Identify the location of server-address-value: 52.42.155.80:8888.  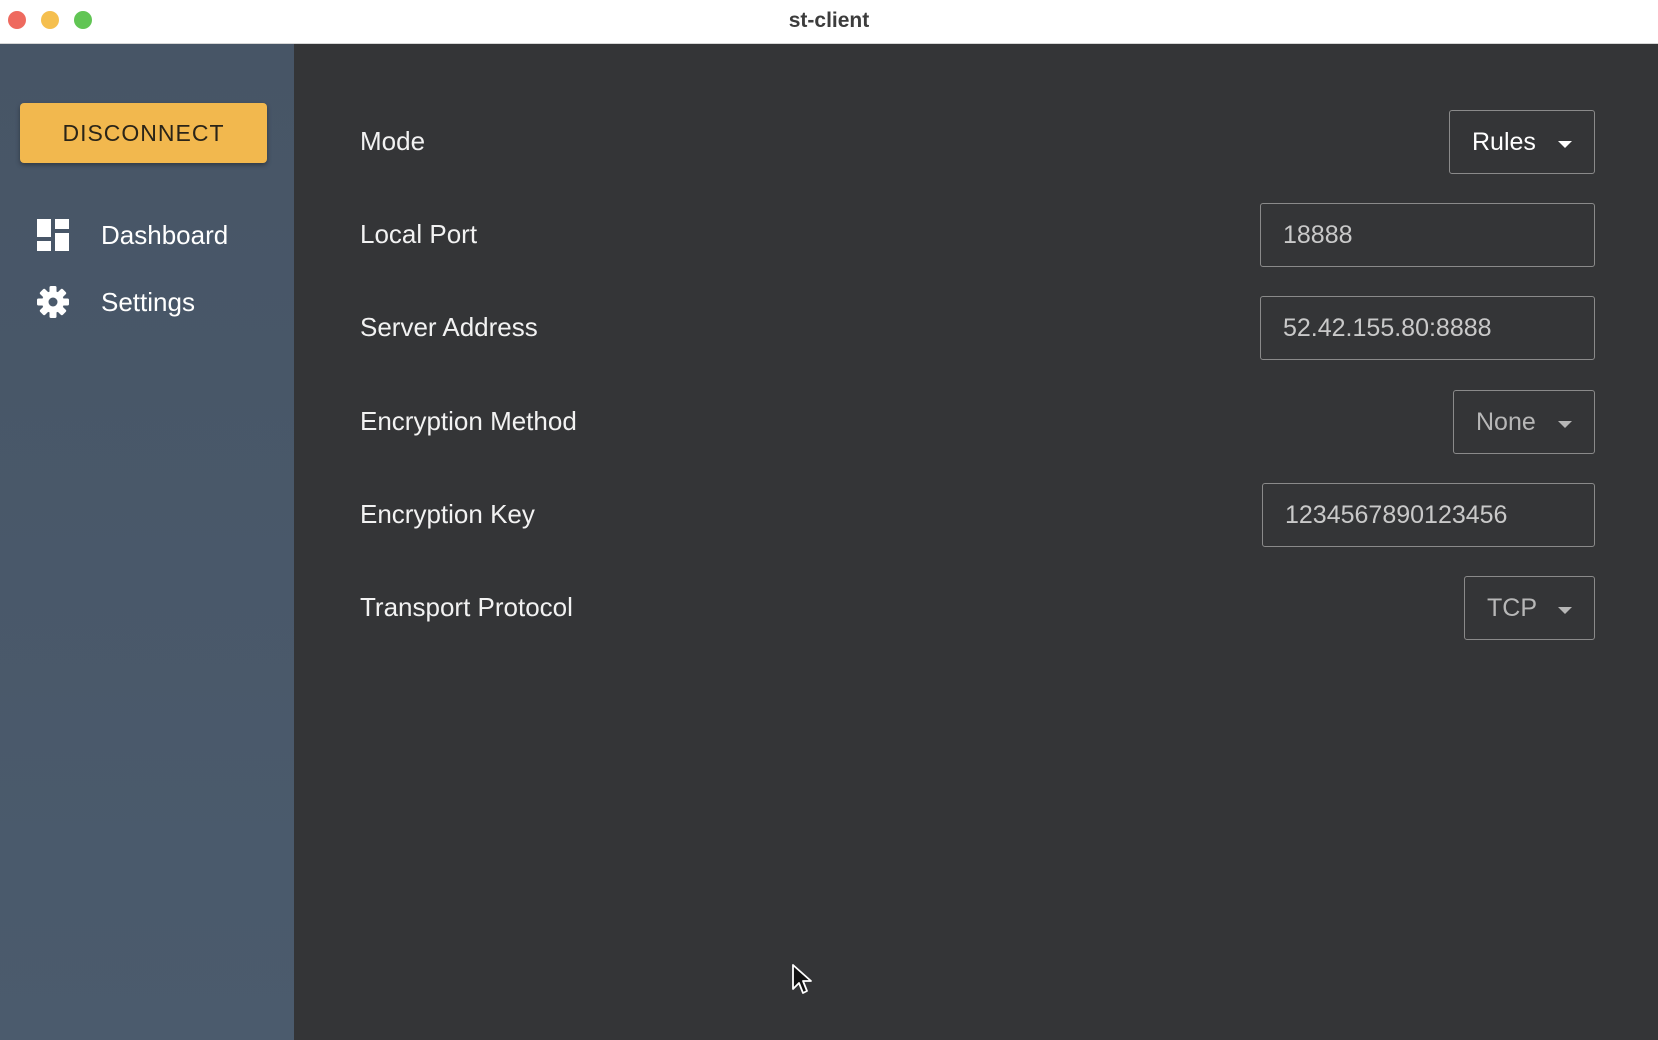
(1387, 327).